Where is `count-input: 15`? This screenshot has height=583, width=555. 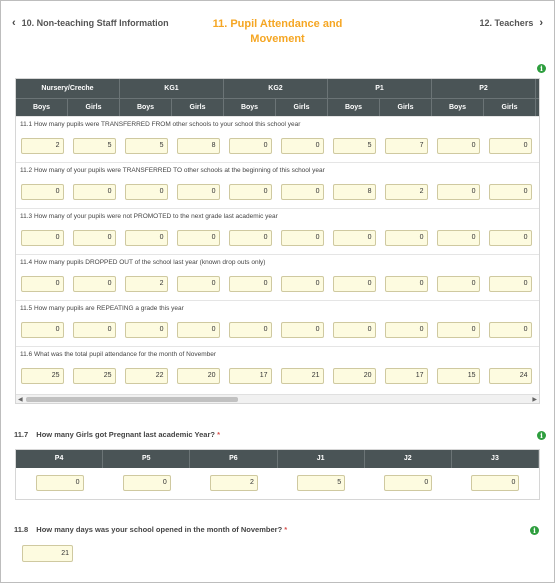 count-input: 15 is located at coordinates (458, 376).